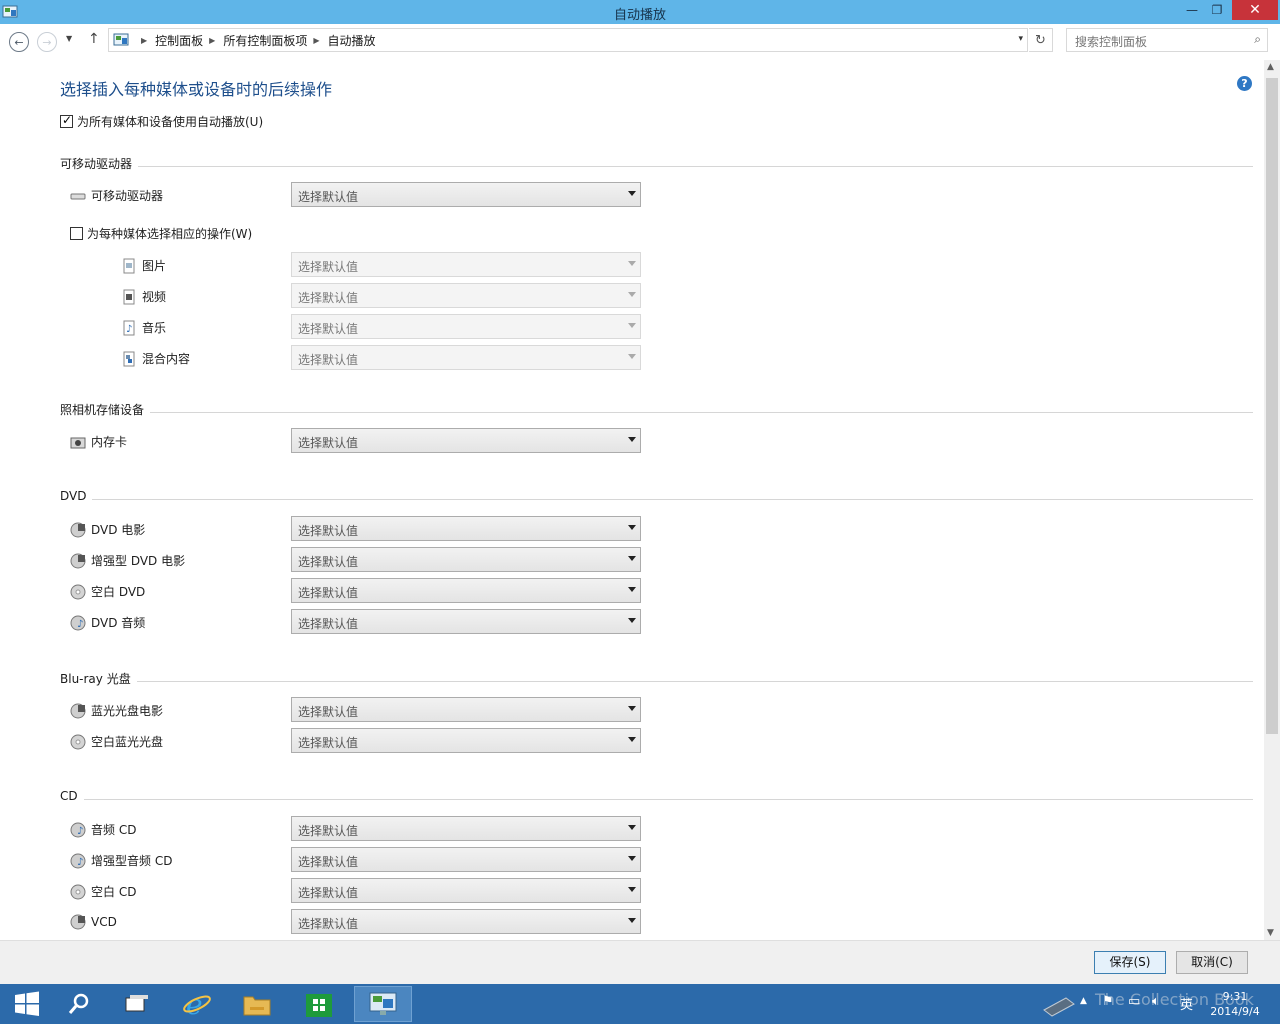 This screenshot has width=1280, height=1024. I want to click on ime-indicator: 英, so click(1186, 1003).